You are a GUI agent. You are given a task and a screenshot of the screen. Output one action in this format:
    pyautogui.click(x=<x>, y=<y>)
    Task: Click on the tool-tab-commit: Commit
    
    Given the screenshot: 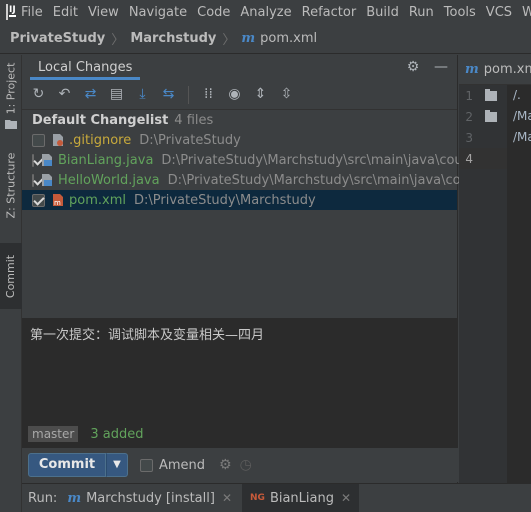 What is the action you would take?
    pyautogui.click(x=11, y=276)
    